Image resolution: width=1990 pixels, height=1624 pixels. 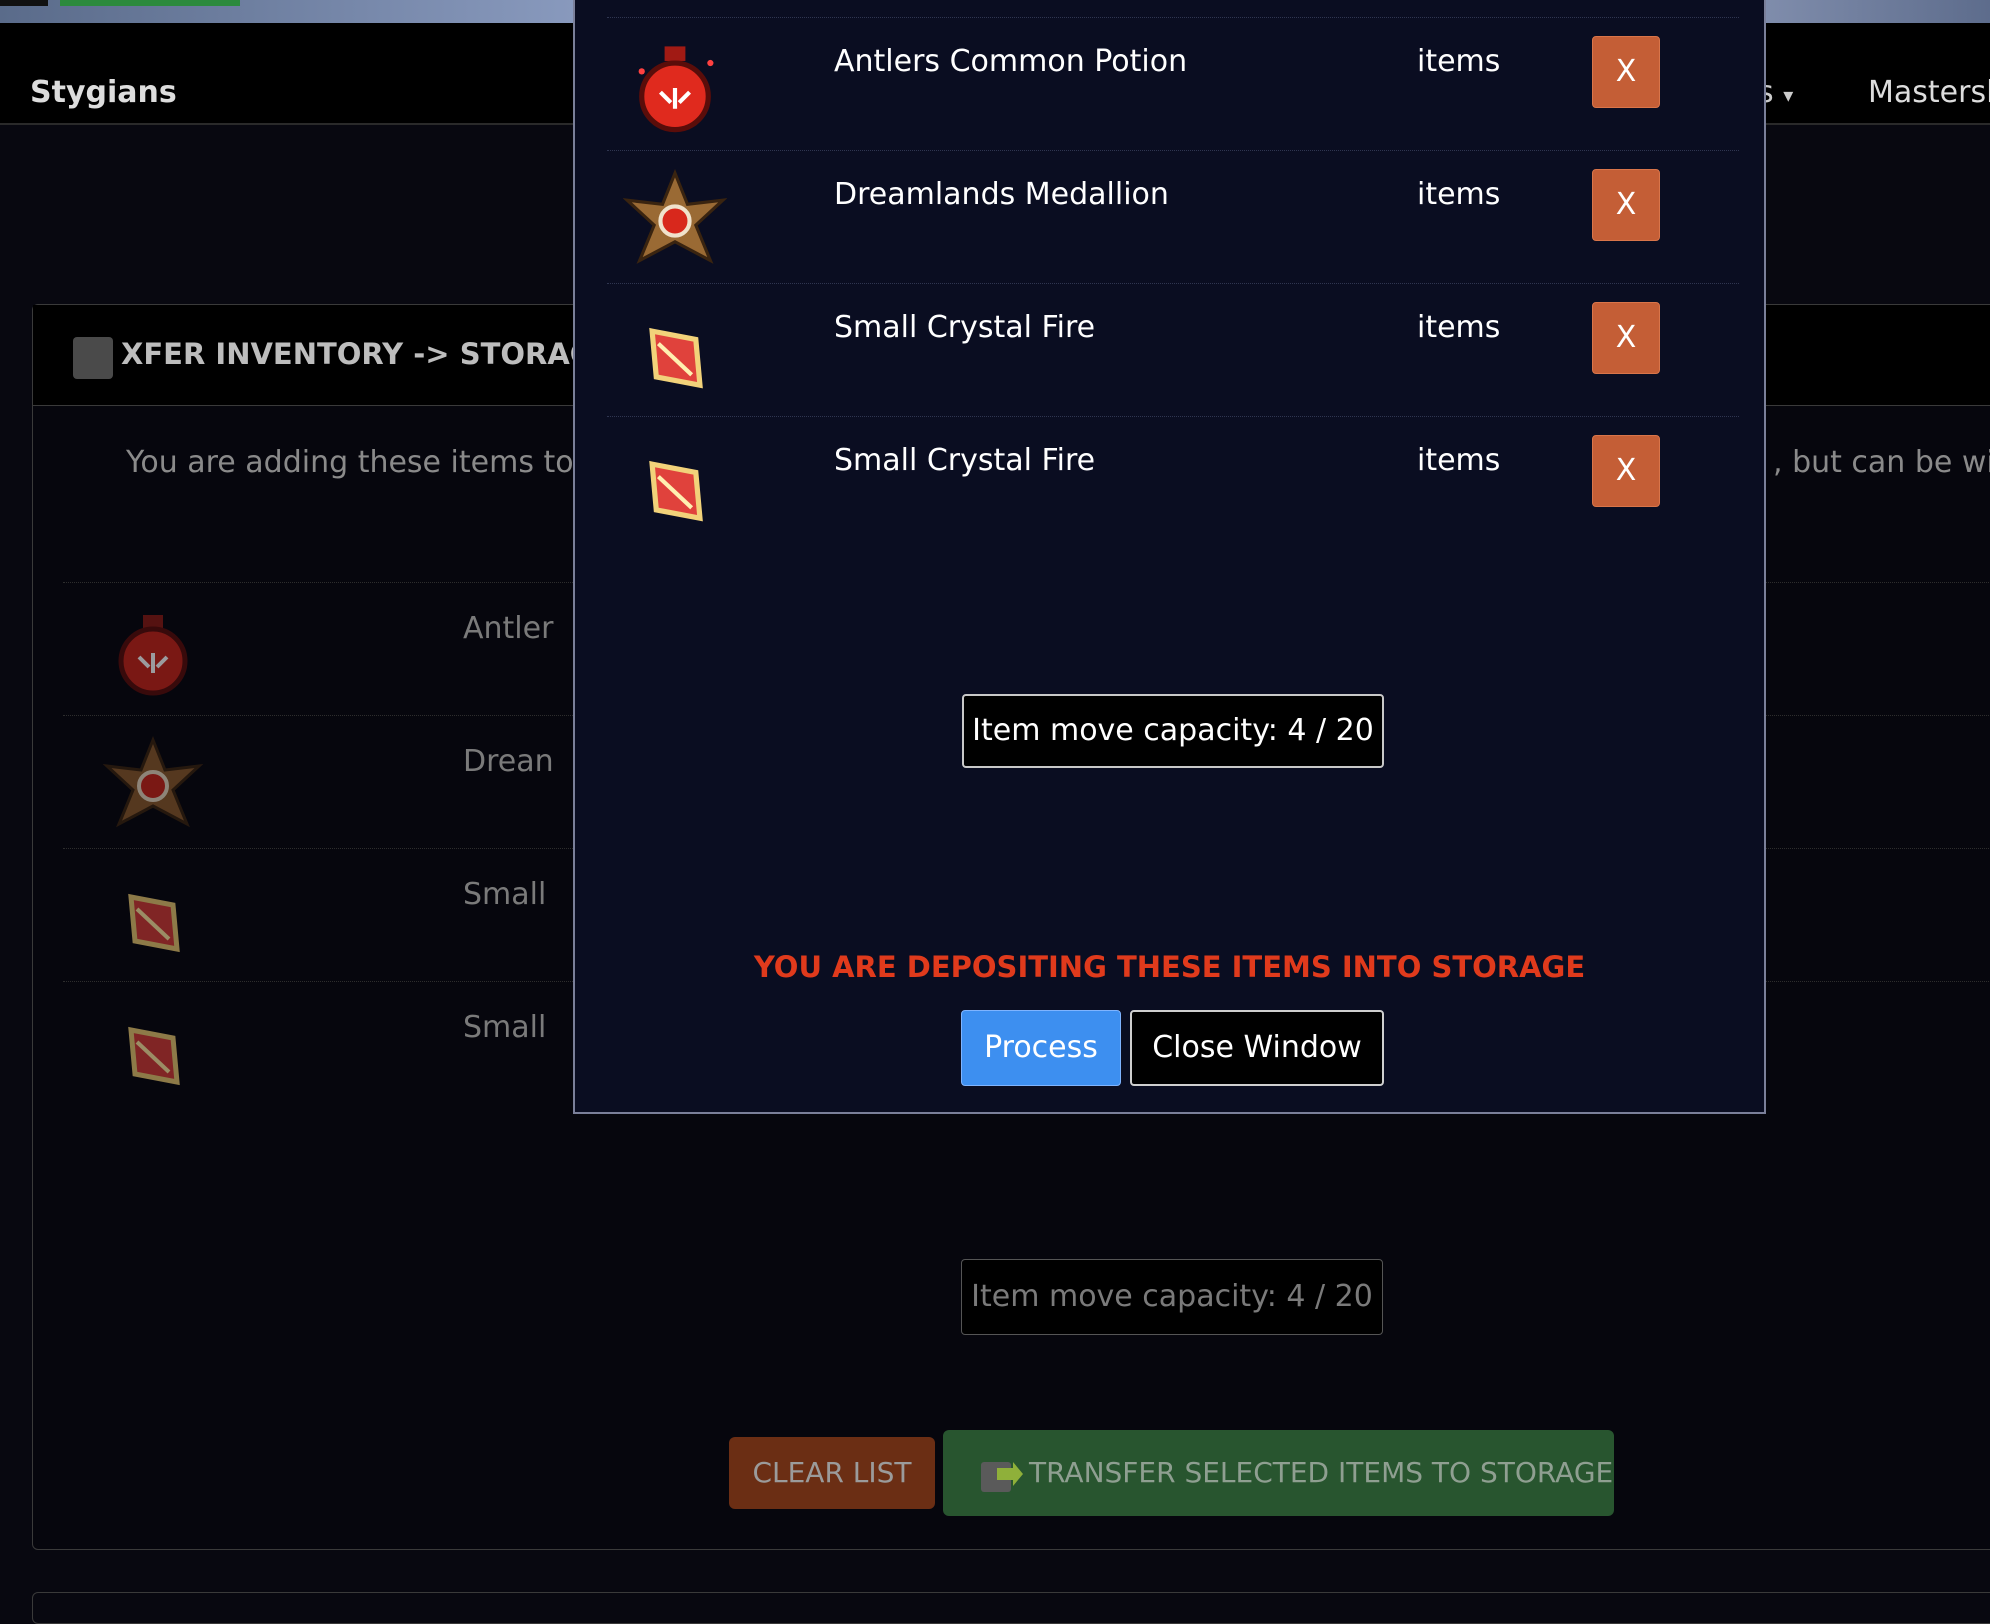 What do you see at coordinates (1002, 1477) in the screenshot?
I see `chest-arrow-icon` at bounding box center [1002, 1477].